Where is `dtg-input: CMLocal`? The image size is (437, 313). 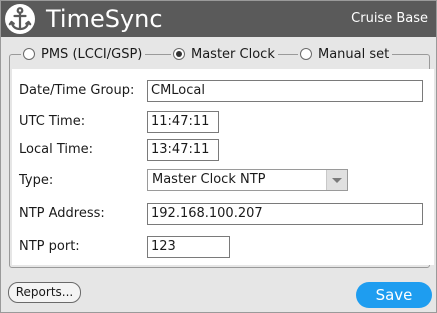
dtg-input: CMLocal is located at coordinates (285, 91).